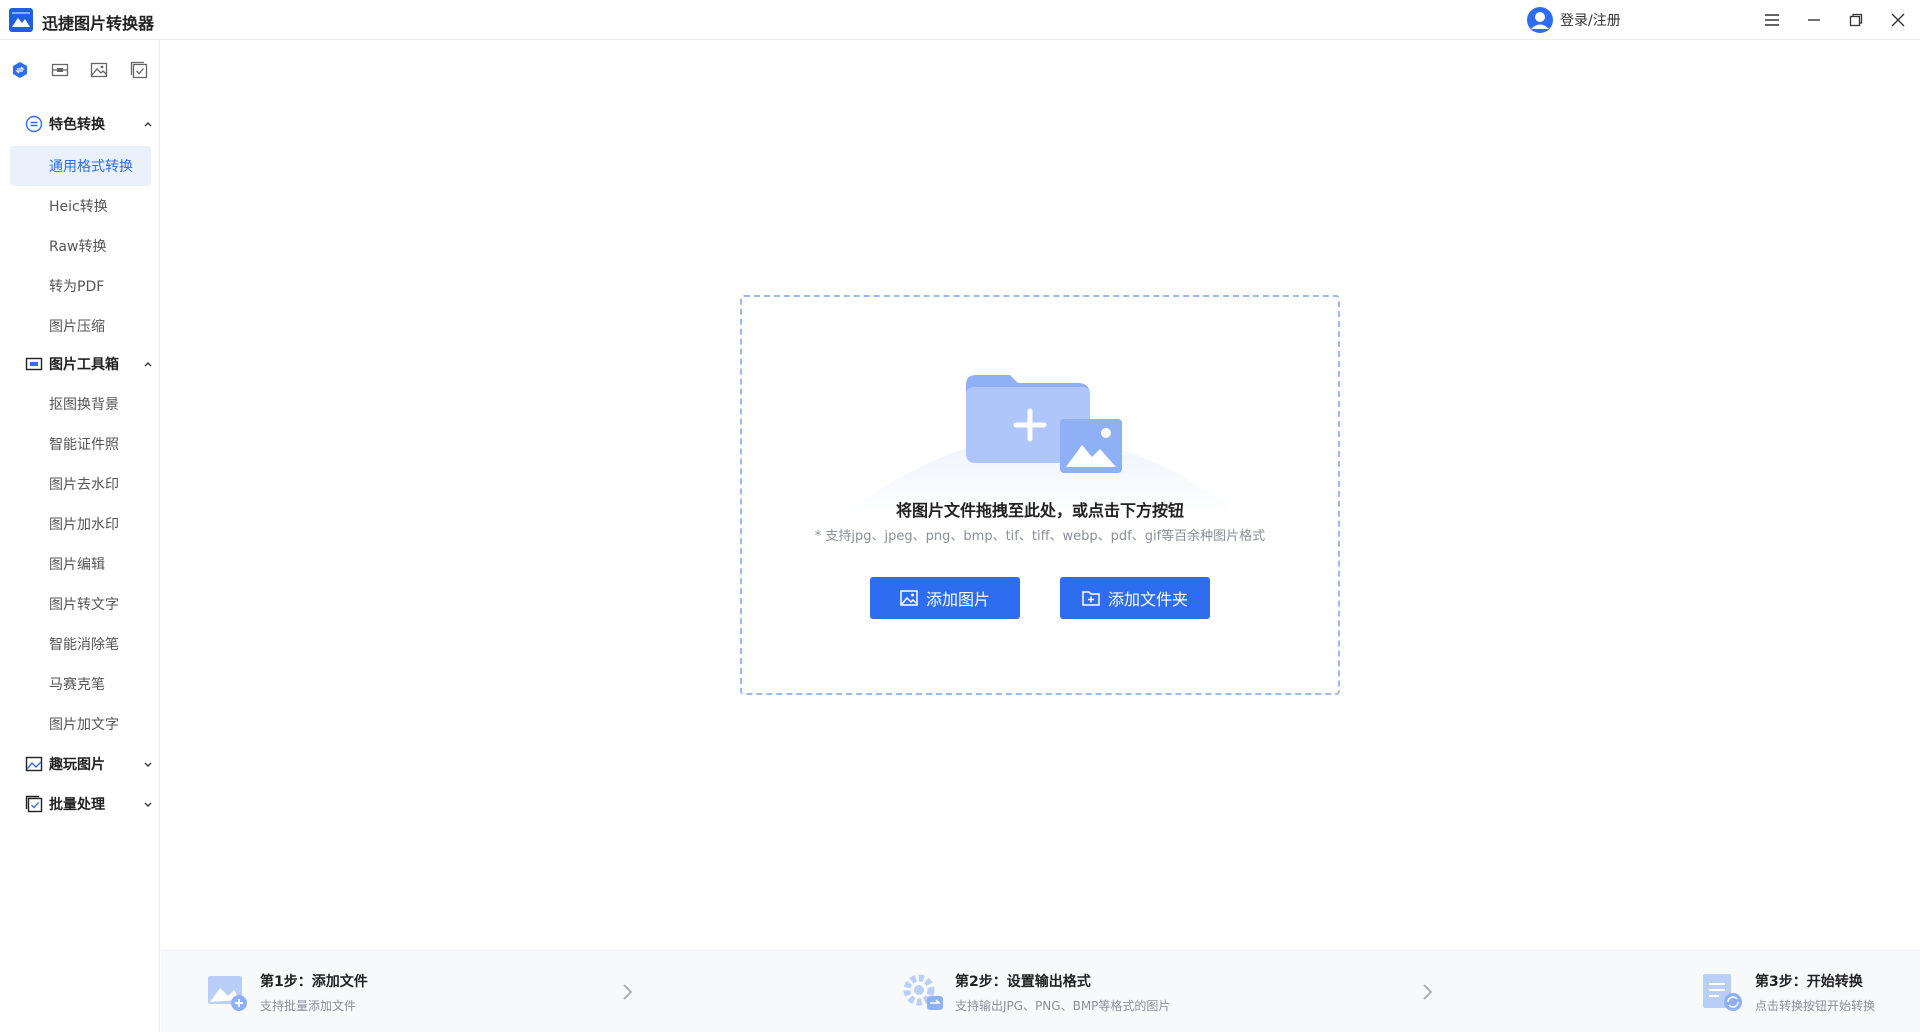 Image resolution: width=1920 pixels, height=1032 pixels. Describe the element at coordinates (77, 125) in the screenshot. I see `section-label: 特色转换` at that location.